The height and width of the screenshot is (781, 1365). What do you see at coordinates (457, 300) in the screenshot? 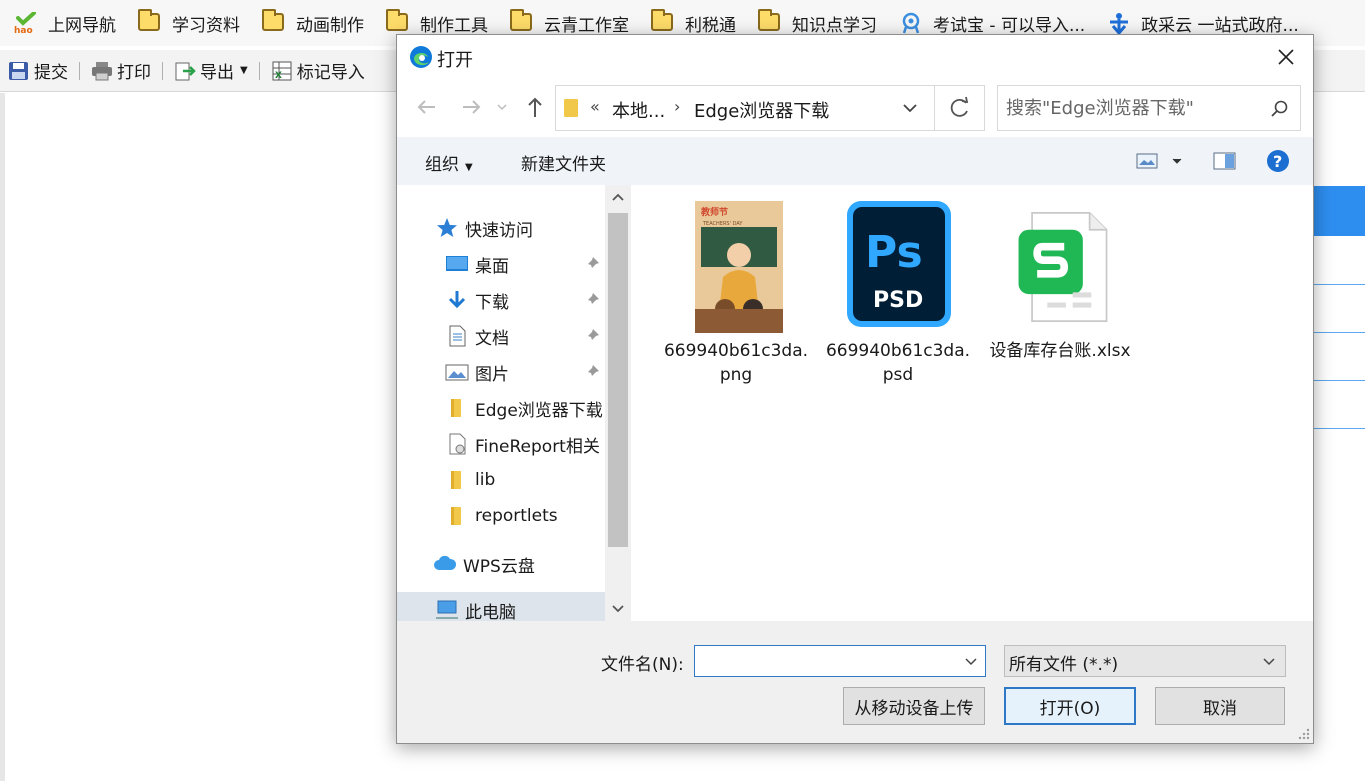
I see `download-icon` at bounding box center [457, 300].